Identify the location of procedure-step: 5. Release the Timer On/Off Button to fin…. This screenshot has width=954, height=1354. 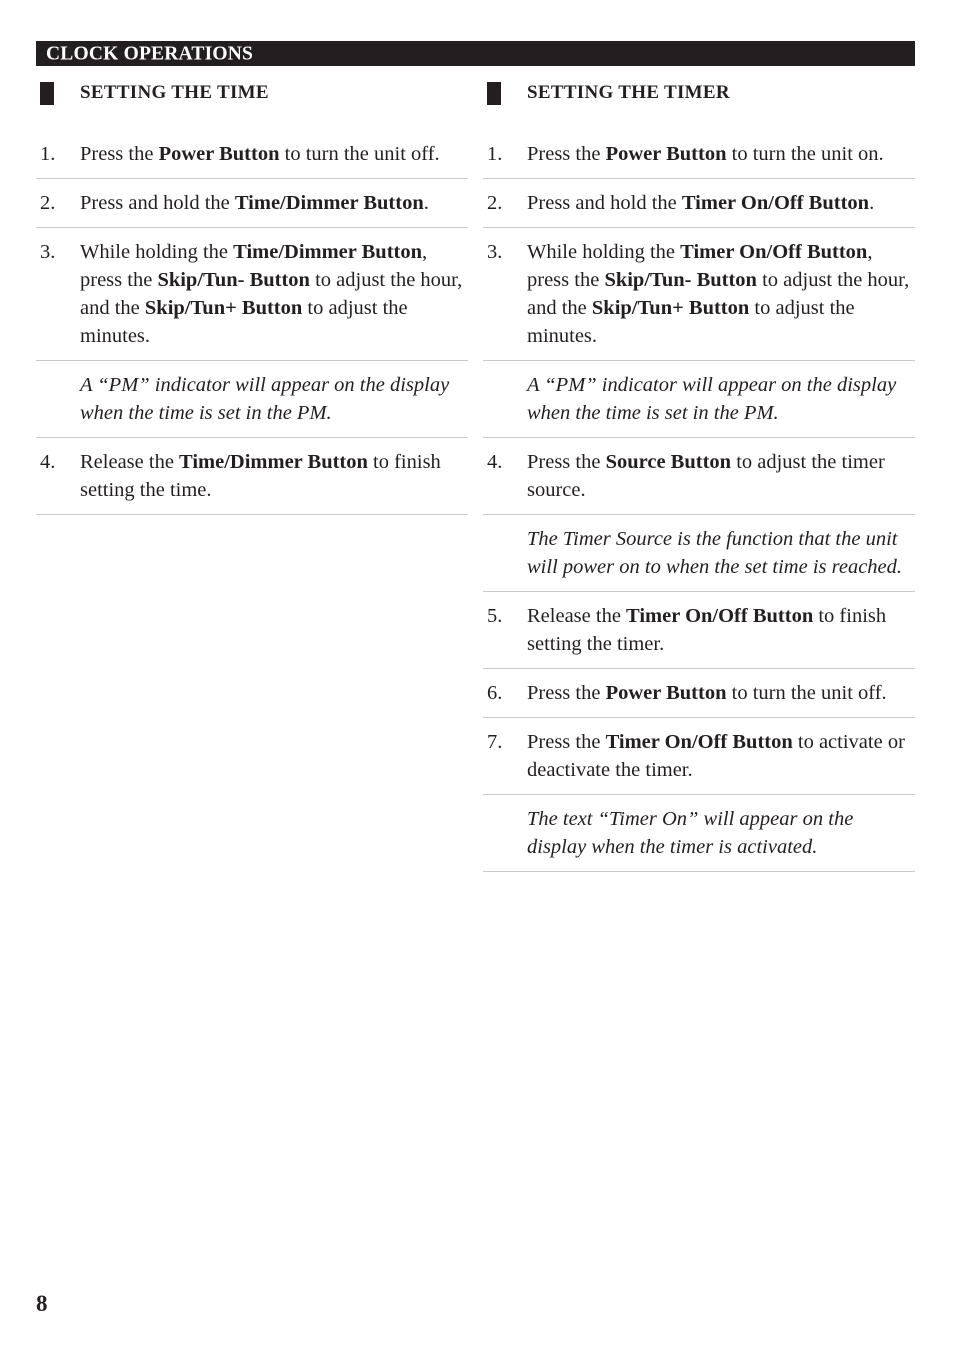
(699, 630).